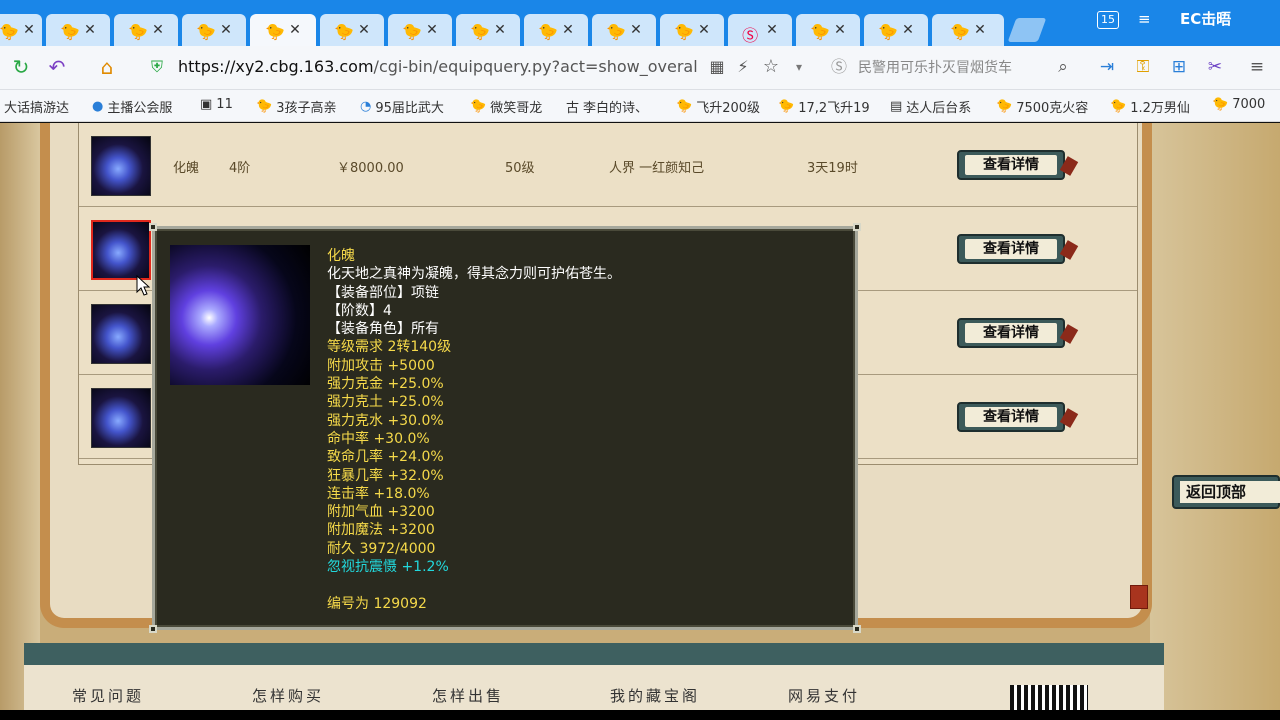 This screenshot has width=1280, height=720. What do you see at coordinates (640, 715) in the screenshot?
I see `bottom-edge` at bounding box center [640, 715].